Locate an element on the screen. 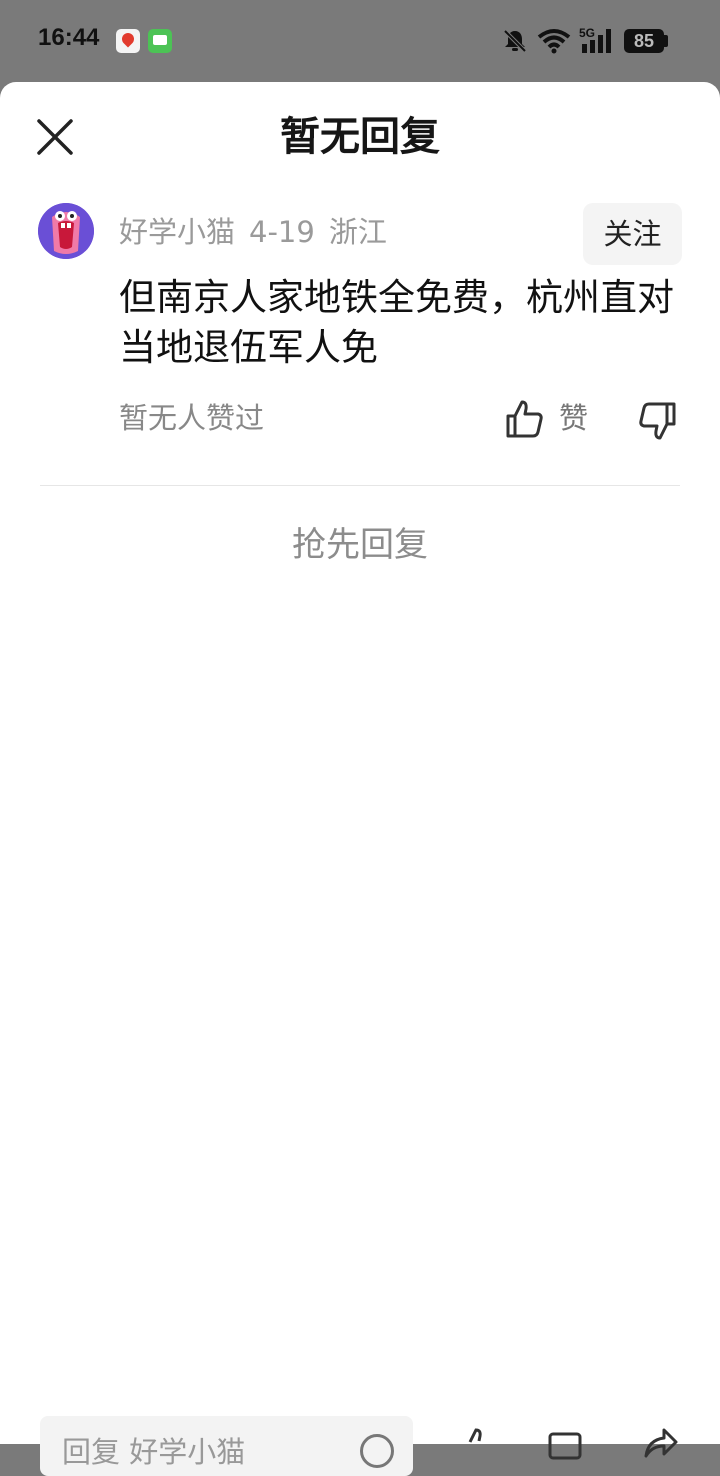 This screenshot has width=720, height=1476. comment-date: 4-19 is located at coordinates (282, 232).